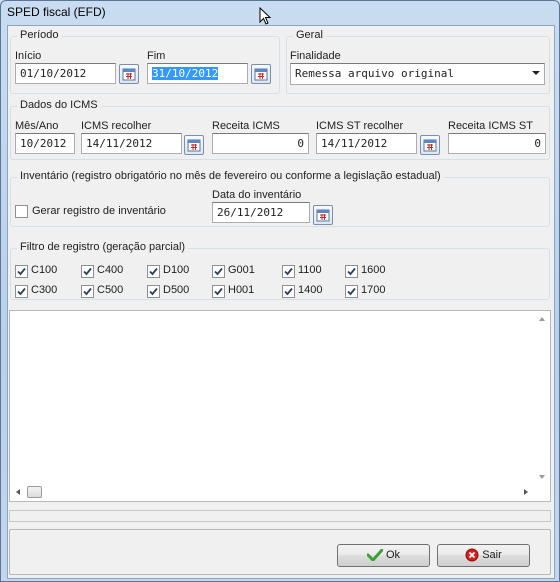  What do you see at coordinates (131, 143) in the screenshot?
I see `icms-recolher-field: 14/11/2012` at bounding box center [131, 143].